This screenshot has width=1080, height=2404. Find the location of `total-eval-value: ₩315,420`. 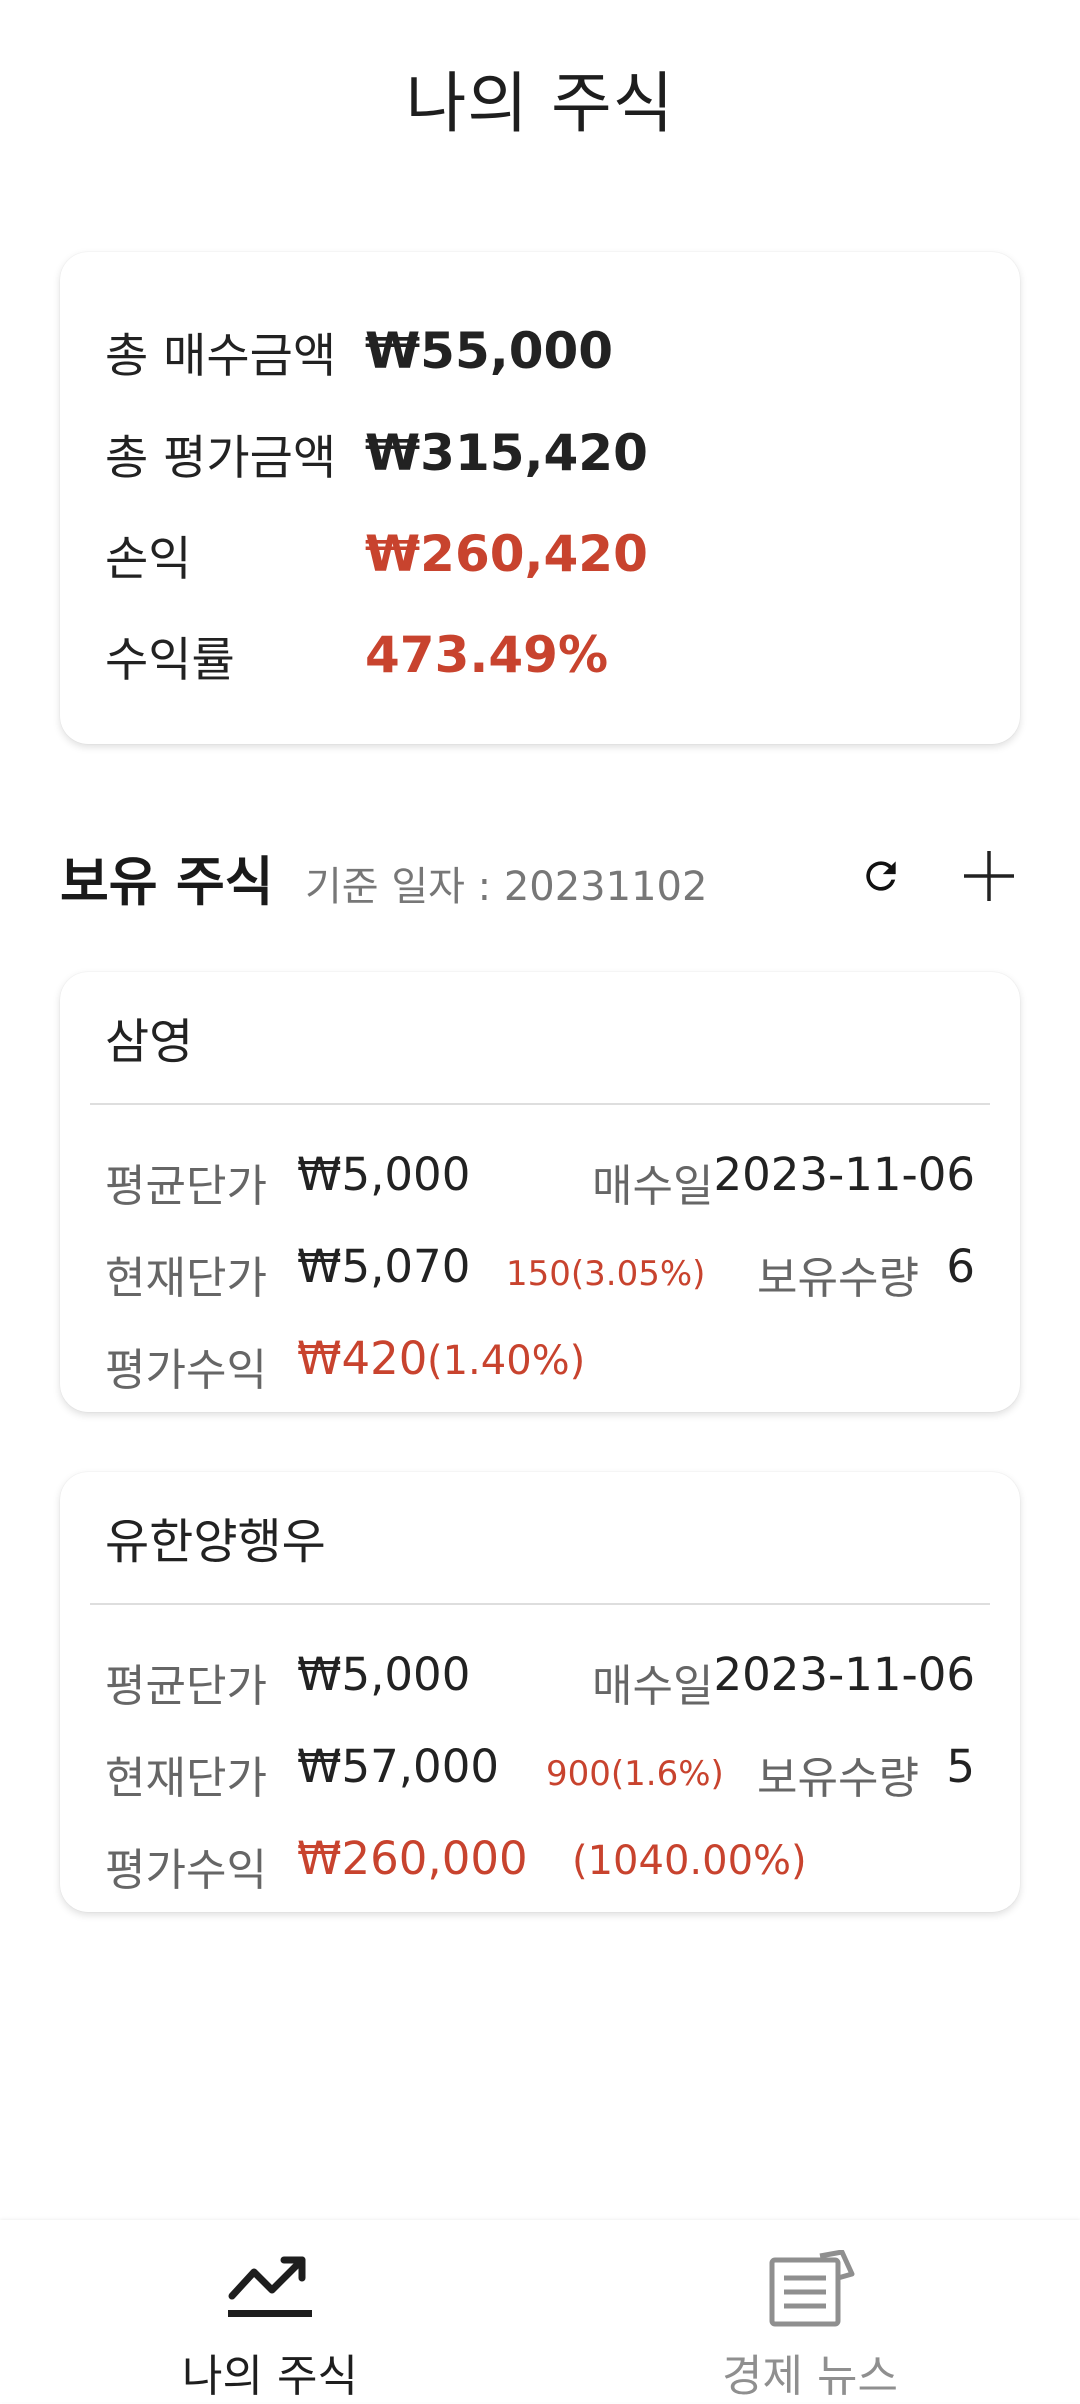

total-eval-value: ₩315,420 is located at coordinates (506, 453).